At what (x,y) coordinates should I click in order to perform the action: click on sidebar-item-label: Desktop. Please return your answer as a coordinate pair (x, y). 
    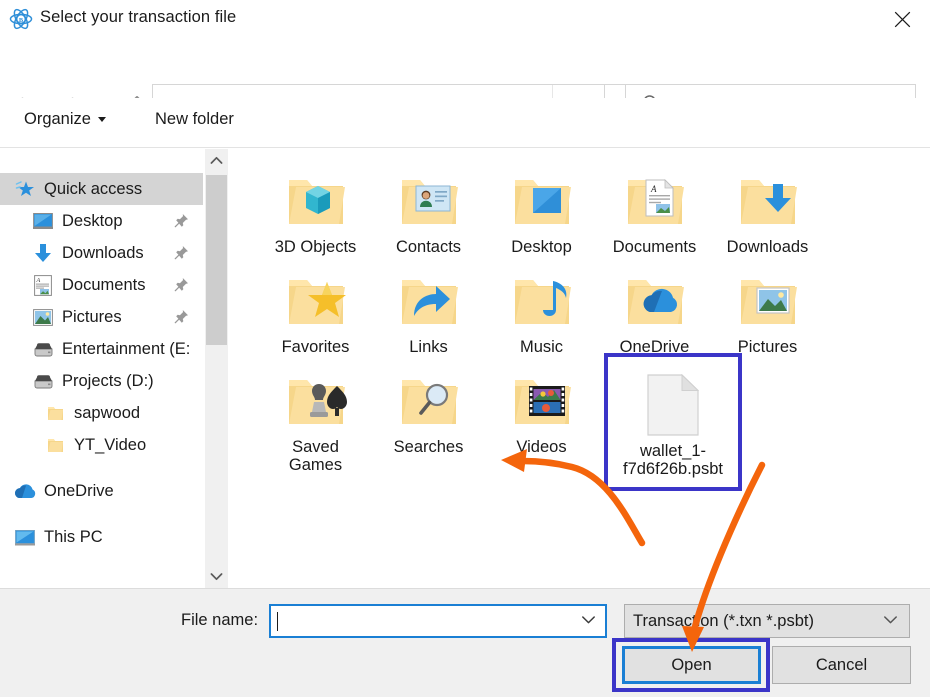
    Looking at the image, I should click on (92, 220).